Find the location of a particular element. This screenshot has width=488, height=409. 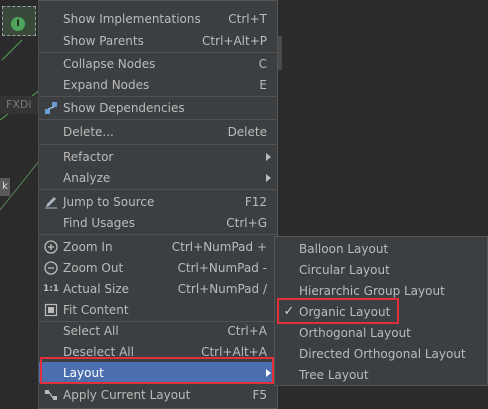

menu-item-actual-size: 1:1 Actual Size Ctrl+NumPad / is located at coordinates (158, 288).